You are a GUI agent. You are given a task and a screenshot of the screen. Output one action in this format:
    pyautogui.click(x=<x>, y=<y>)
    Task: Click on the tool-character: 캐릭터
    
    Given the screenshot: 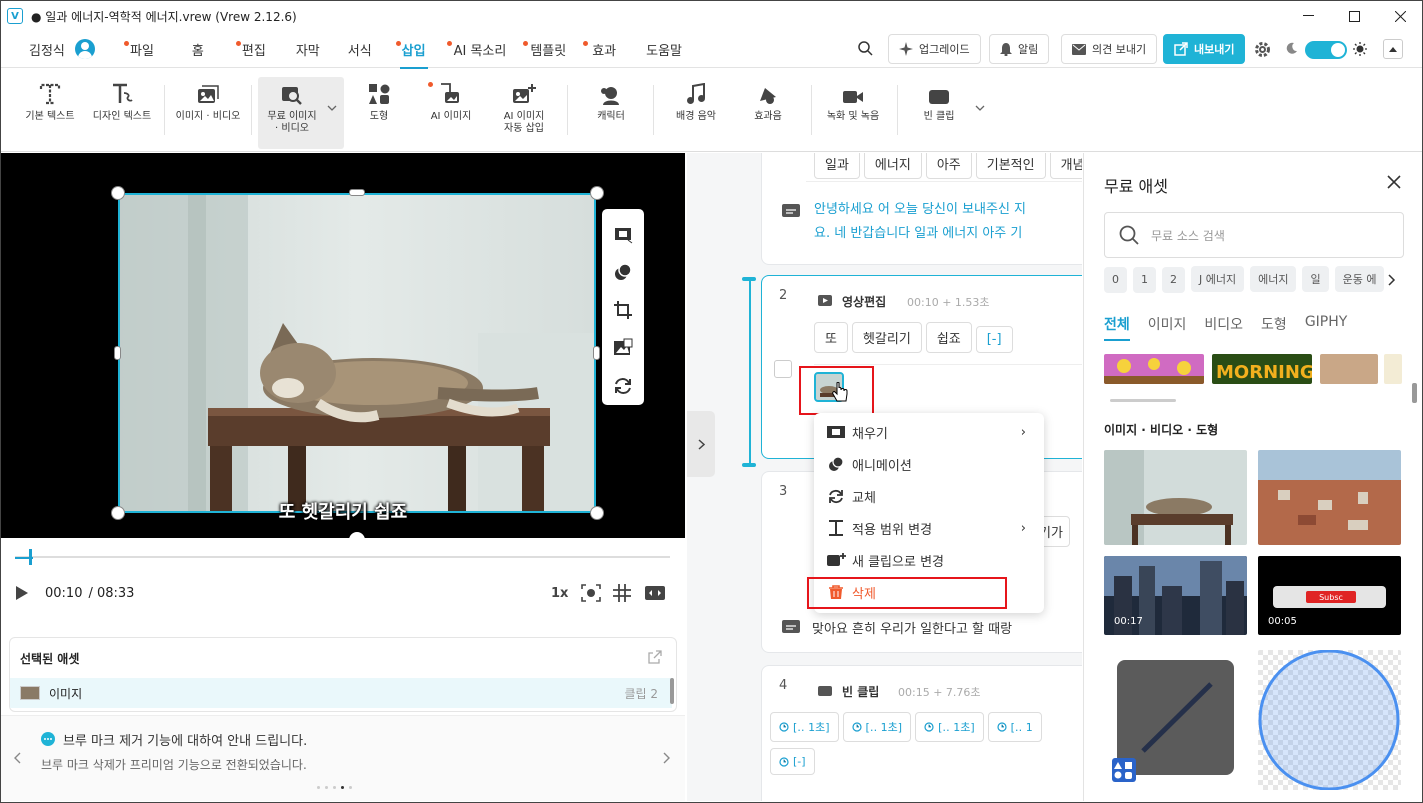 What is the action you would take?
    pyautogui.click(x=611, y=114)
    